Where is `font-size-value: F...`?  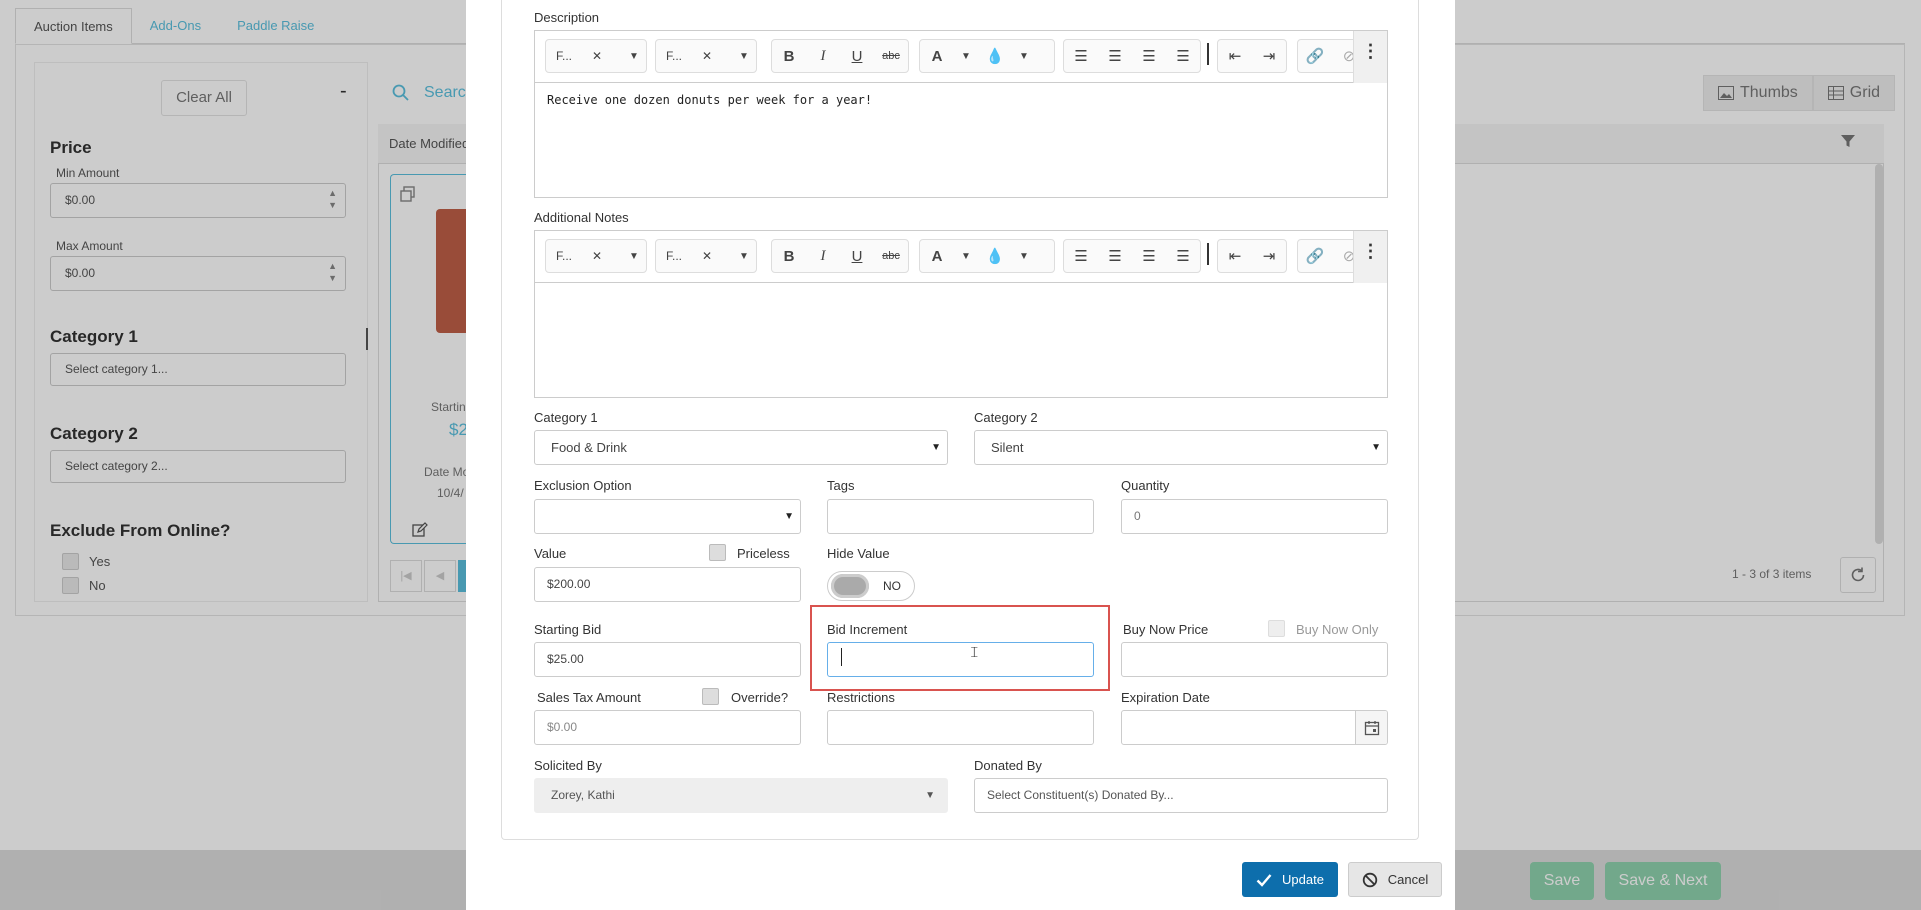
font-size-value: F... is located at coordinates (674, 256).